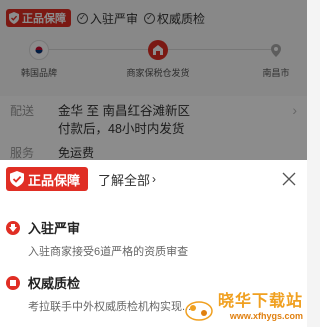 The image size is (320, 327). I want to click on learn-more-link: 了解全部 ›, so click(127, 179).